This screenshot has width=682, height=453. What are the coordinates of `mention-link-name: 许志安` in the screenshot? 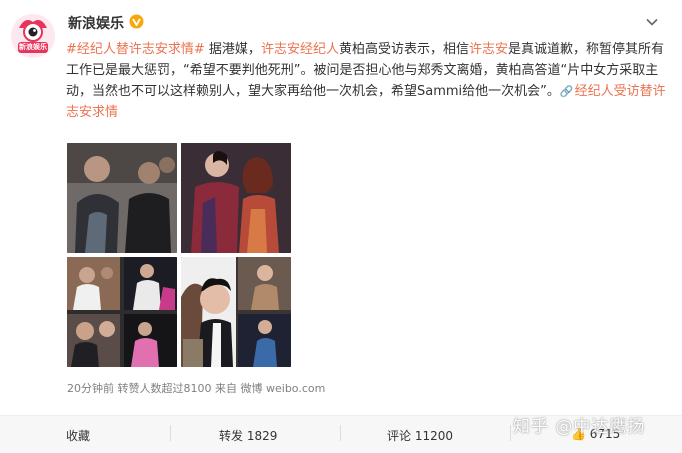 It's located at (488, 49).